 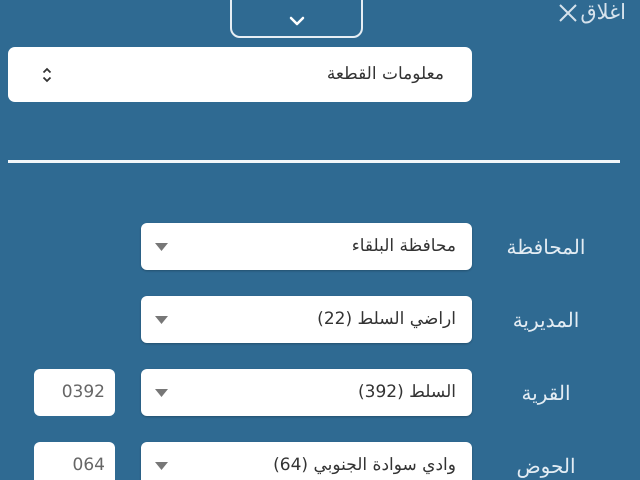 I want to click on dropdown: وادي سوادة الجنوبي (64), so click(x=306, y=461).